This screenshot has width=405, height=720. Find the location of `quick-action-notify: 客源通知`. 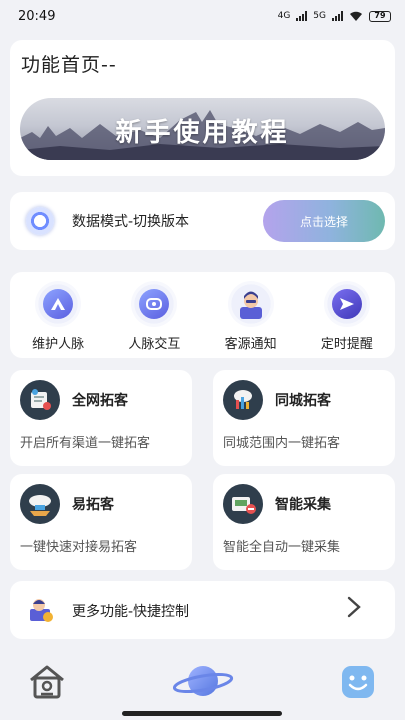

quick-action-notify: 客源通知 is located at coordinates (251, 315).